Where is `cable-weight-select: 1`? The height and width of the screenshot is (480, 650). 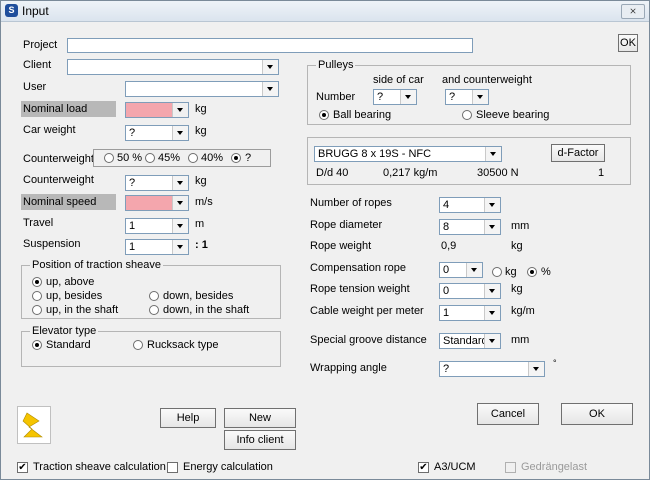 cable-weight-select: 1 is located at coordinates (470, 313).